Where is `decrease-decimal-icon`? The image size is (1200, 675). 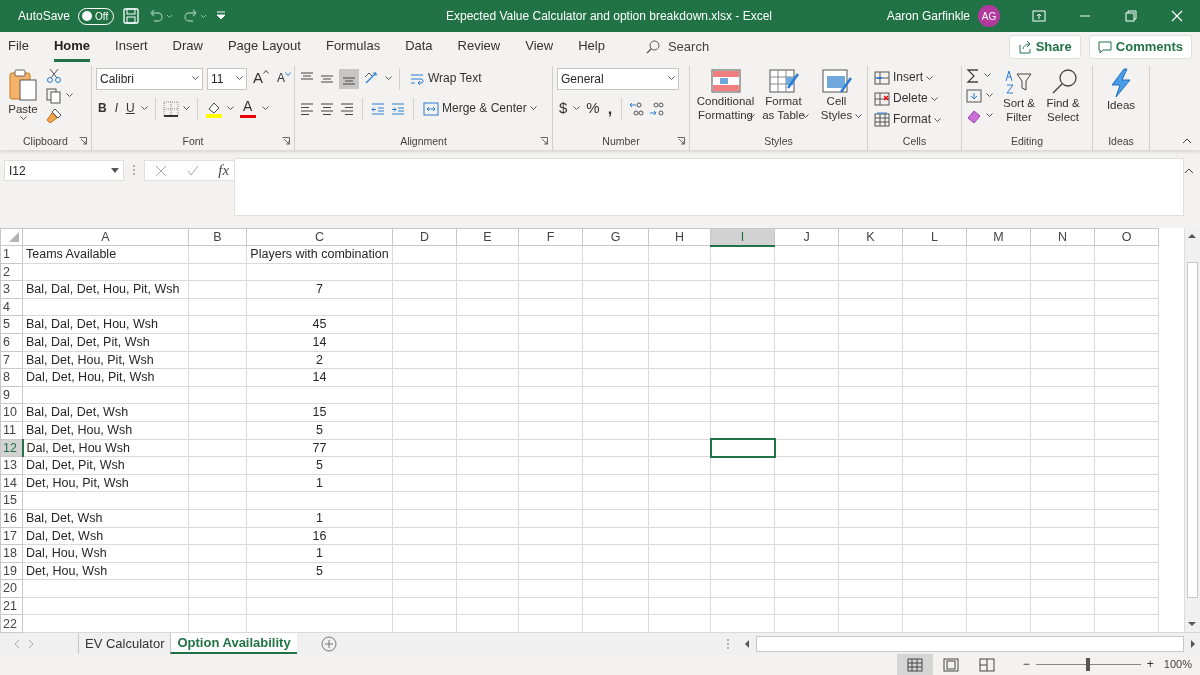 decrease-decimal-icon is located at coordinates (657, 108).